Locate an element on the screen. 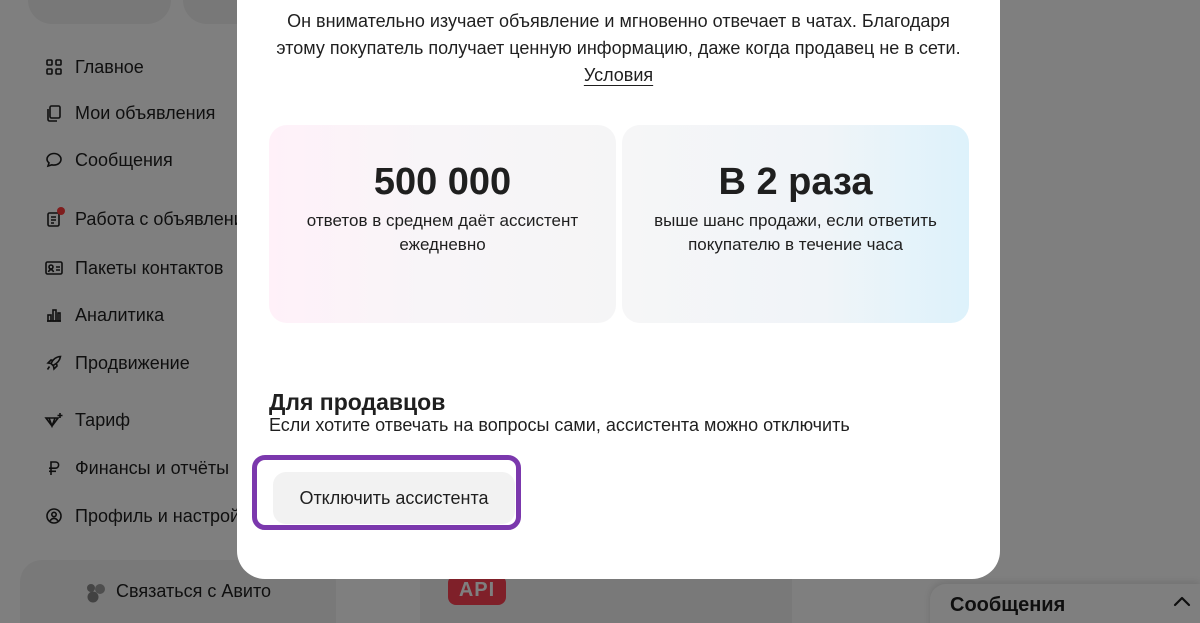 This screenshot has height=623, width=1200. sidebar-item-my-listings: Мои объявления is located at coordinates (129, 113).